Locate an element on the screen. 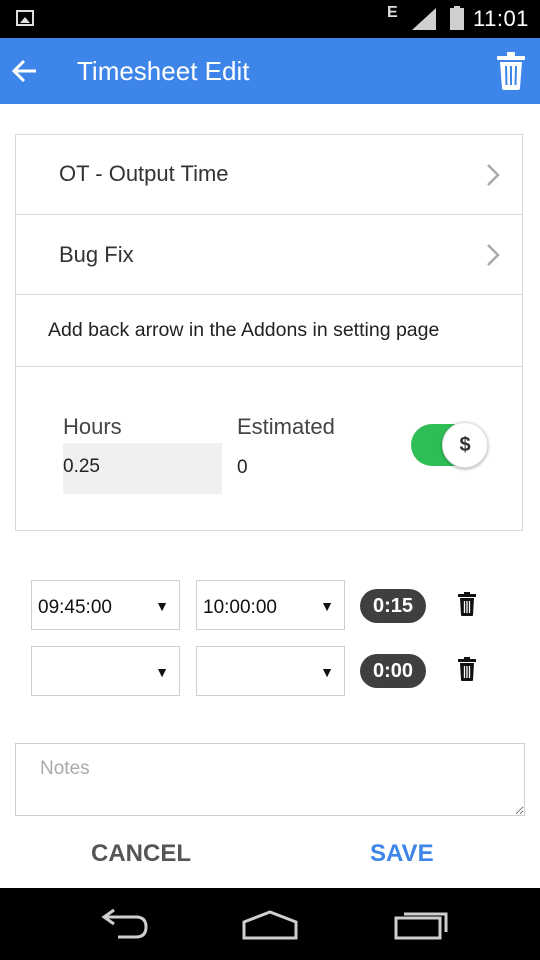 This screenshot has width=540, height=960. billable-toggle: $ is located at coordinates (449, 445).